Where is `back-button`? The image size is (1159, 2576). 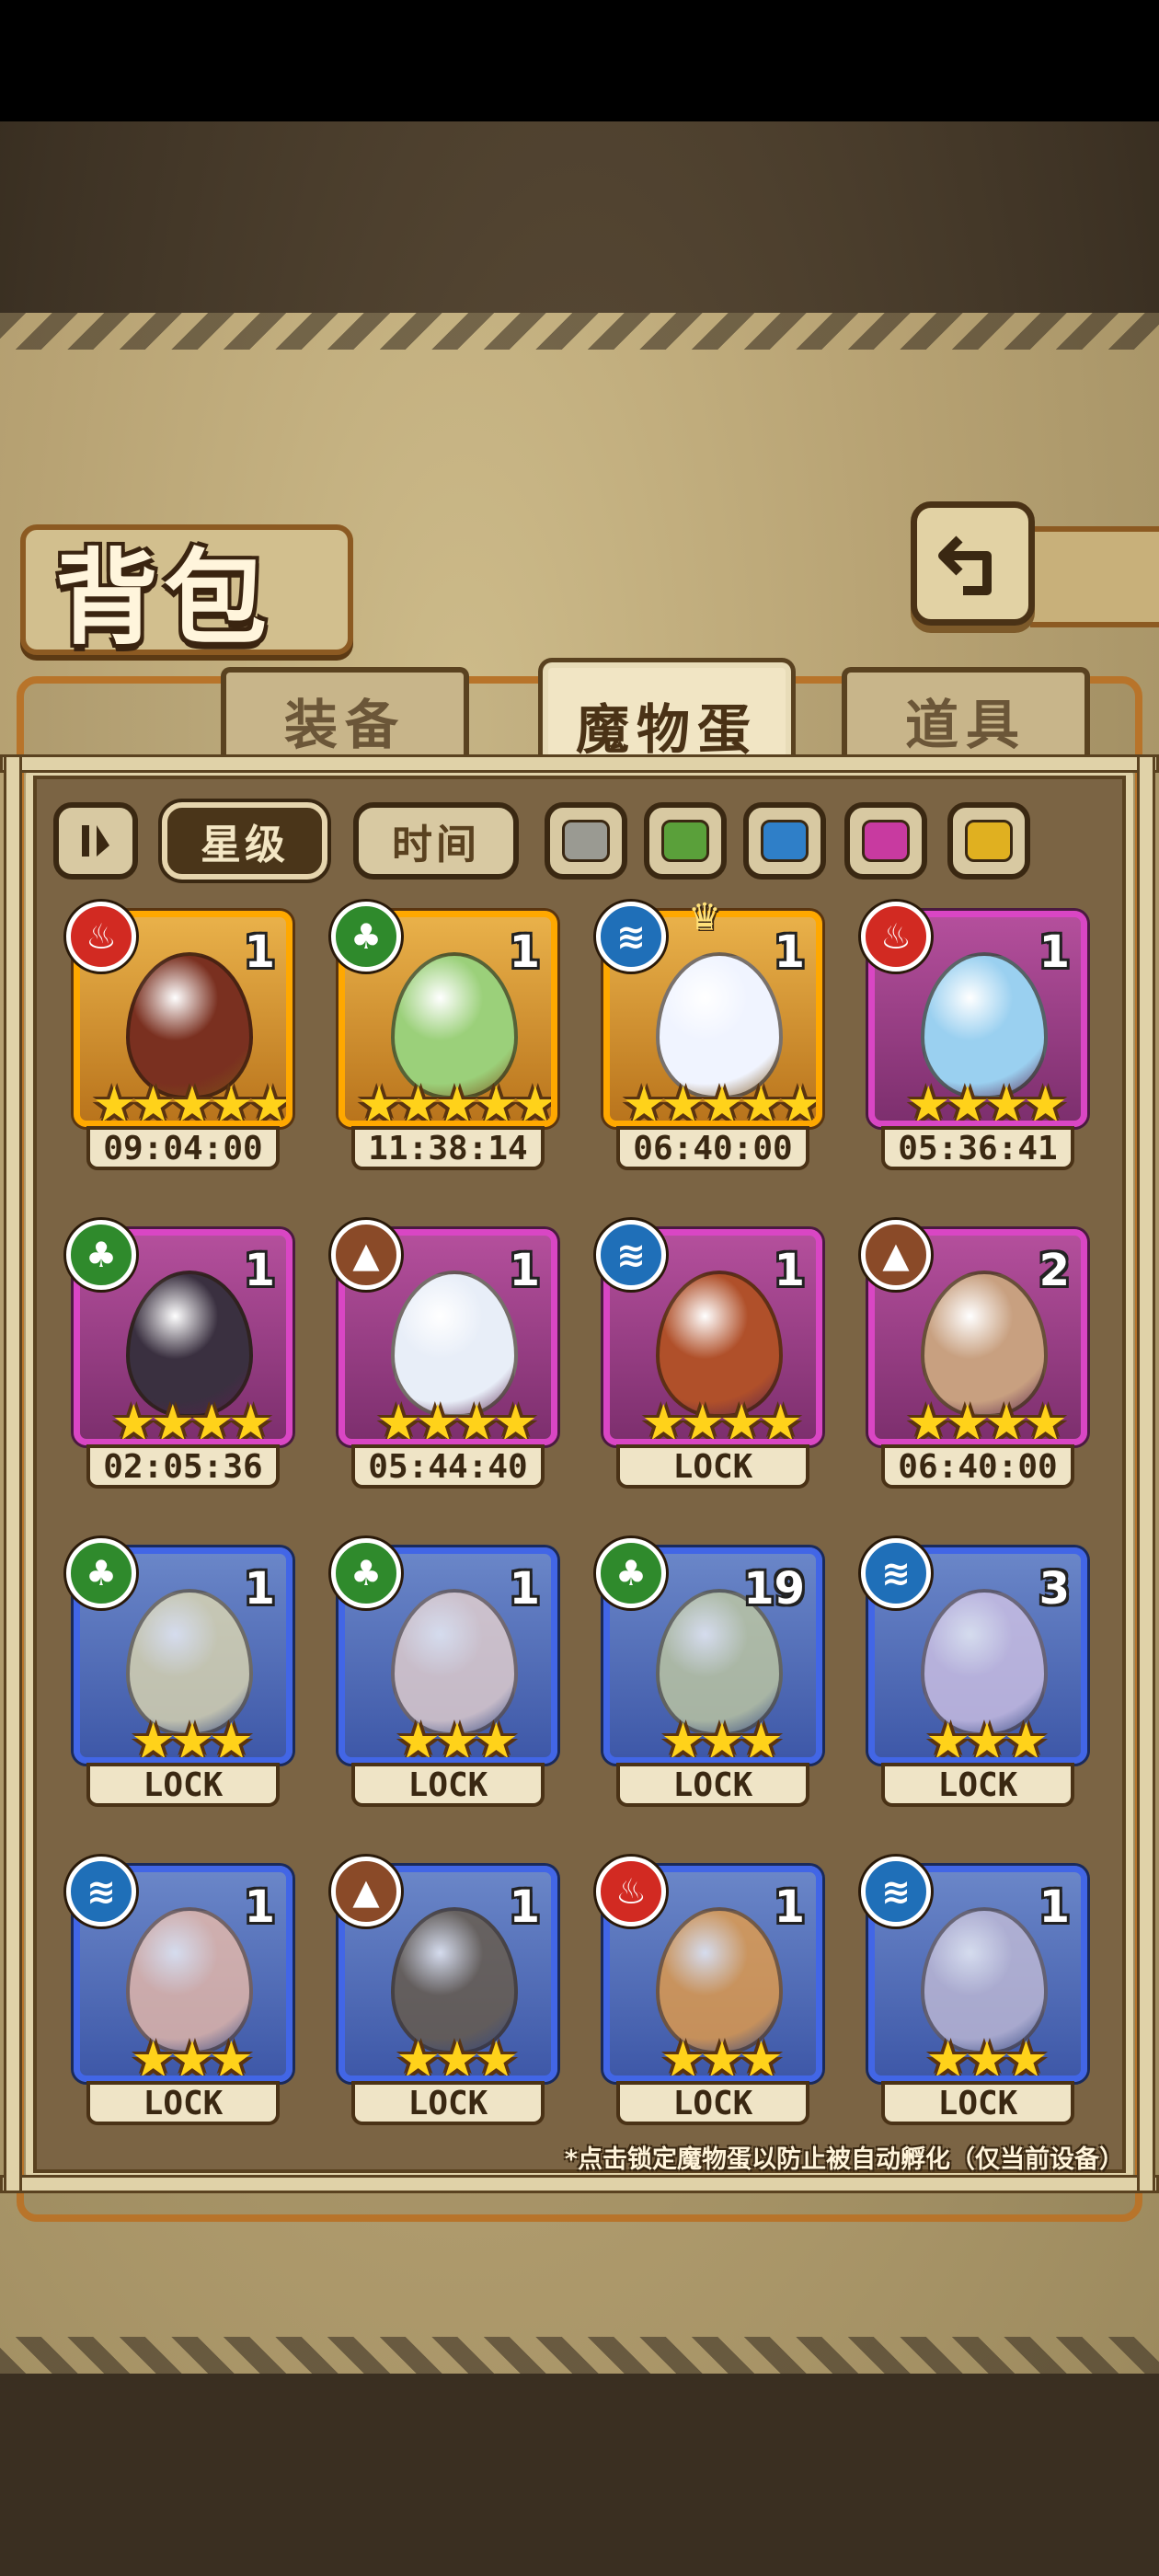
back-button is located at coordinates (973, 563).